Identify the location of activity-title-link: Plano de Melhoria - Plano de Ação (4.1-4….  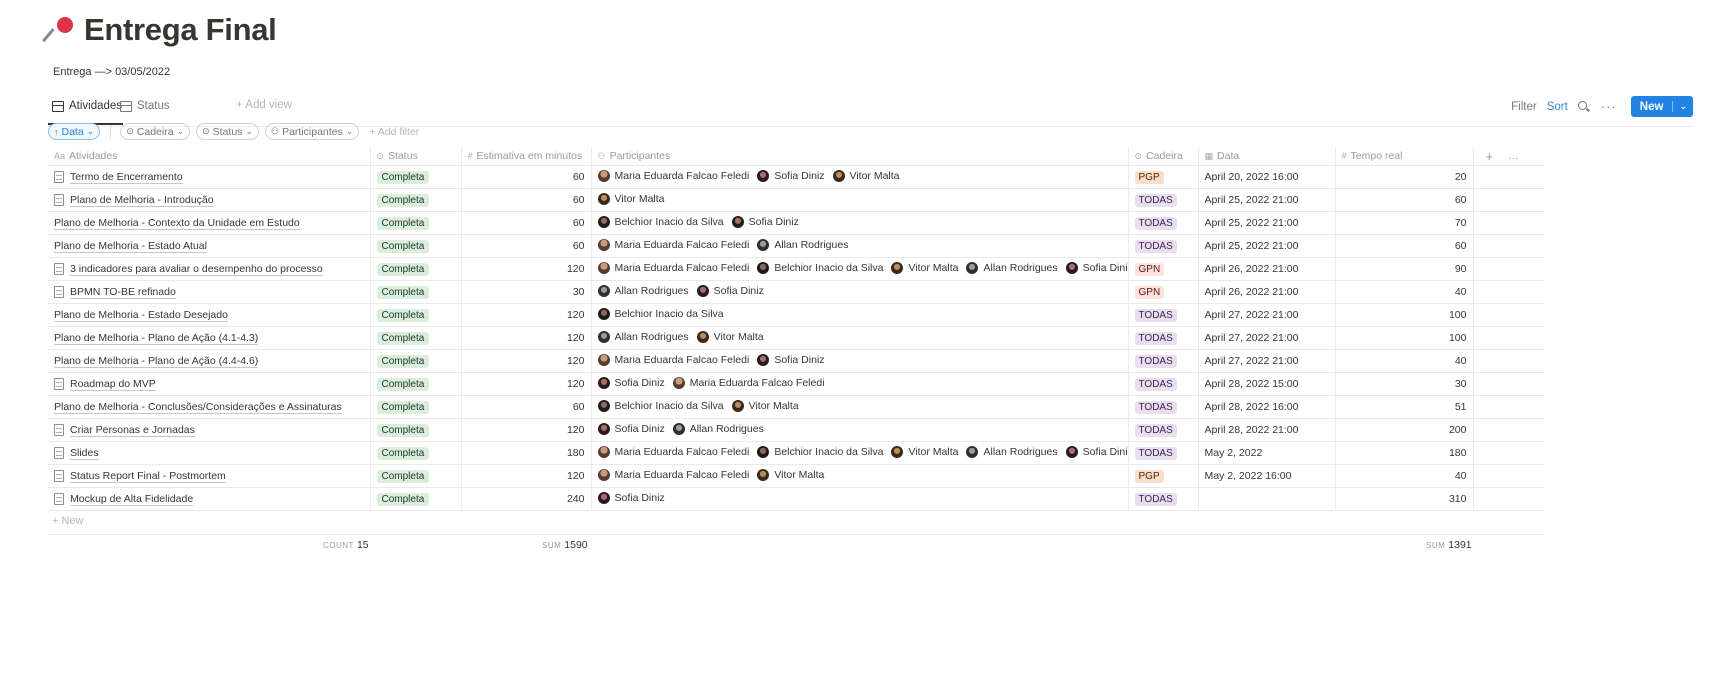
(156, 338).